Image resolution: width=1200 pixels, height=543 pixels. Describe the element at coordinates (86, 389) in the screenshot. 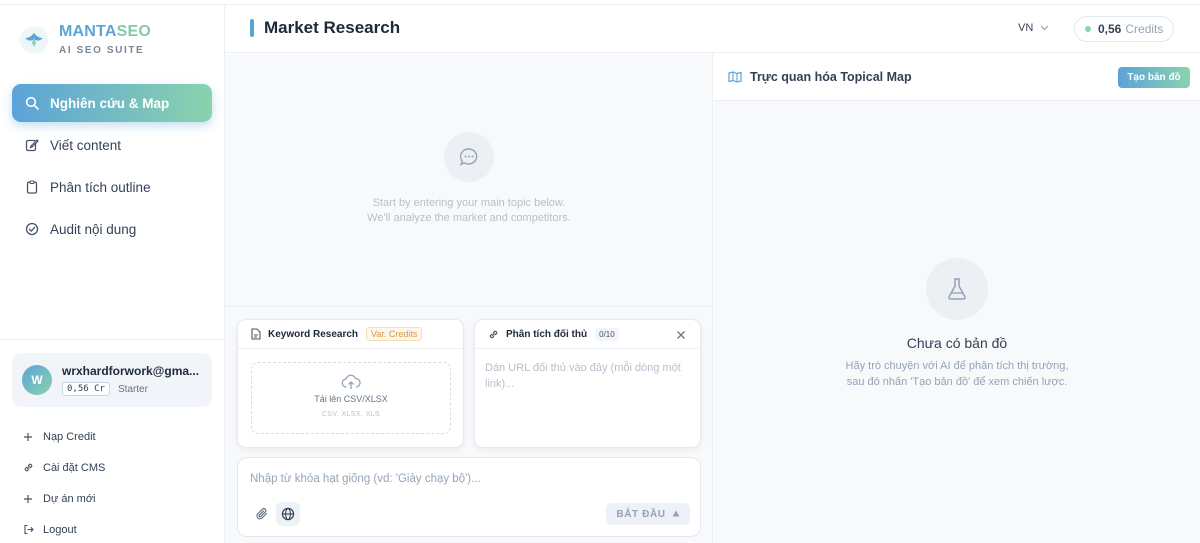

I see `user-credits-badge: 0,56 Cr` at that location.